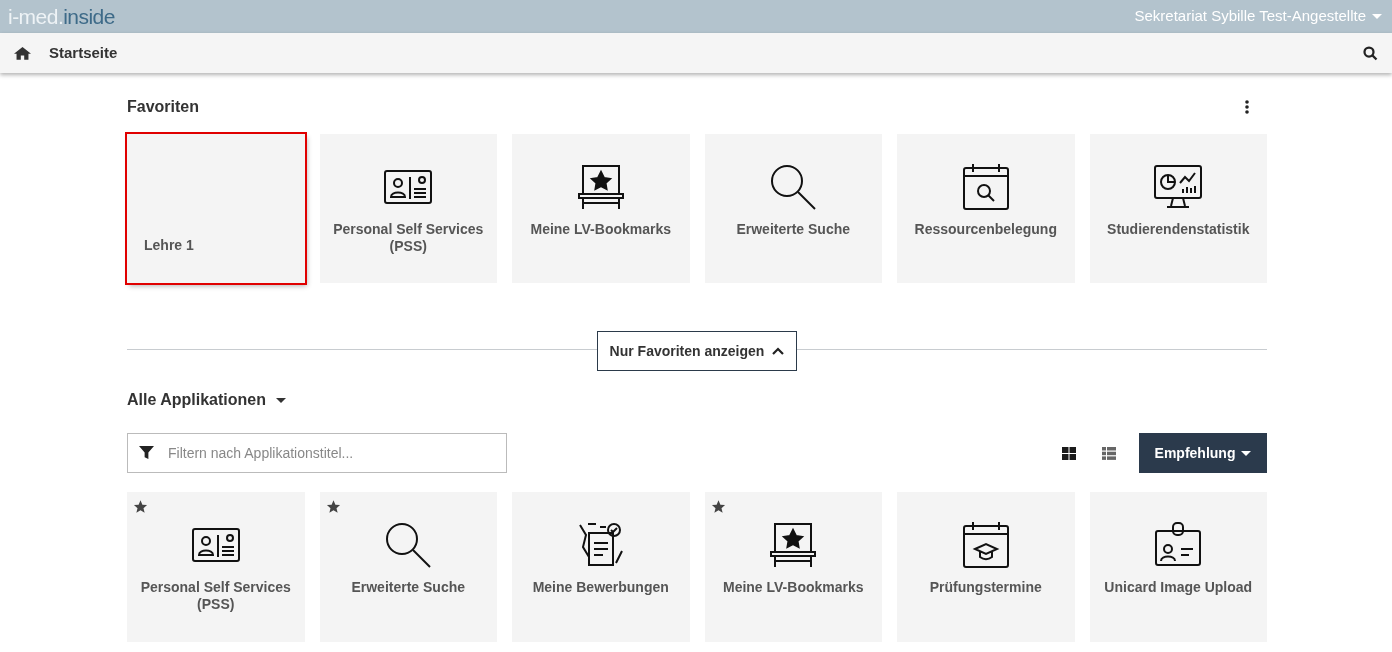 This screenshot has height=652, width=1392. I want to click on app-tile: Studierendenstatistik, so click(1178, 208).